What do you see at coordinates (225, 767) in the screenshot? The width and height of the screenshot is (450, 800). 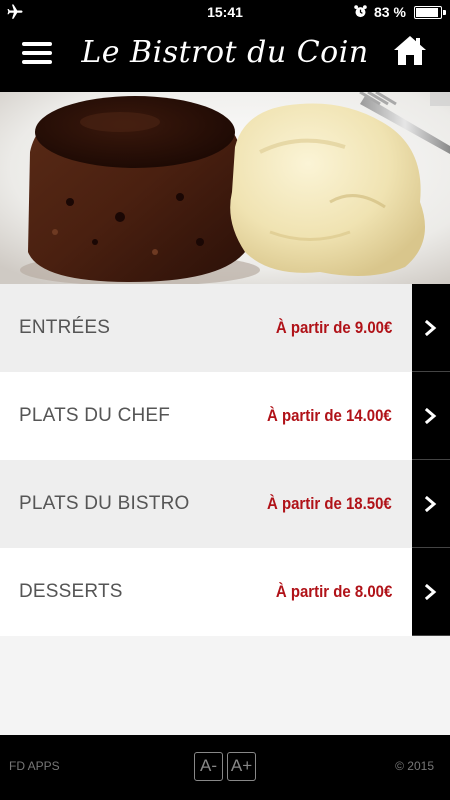 I see `app-footer: FD APPS A- A+ © 2015` at bounding box center [225, 767].